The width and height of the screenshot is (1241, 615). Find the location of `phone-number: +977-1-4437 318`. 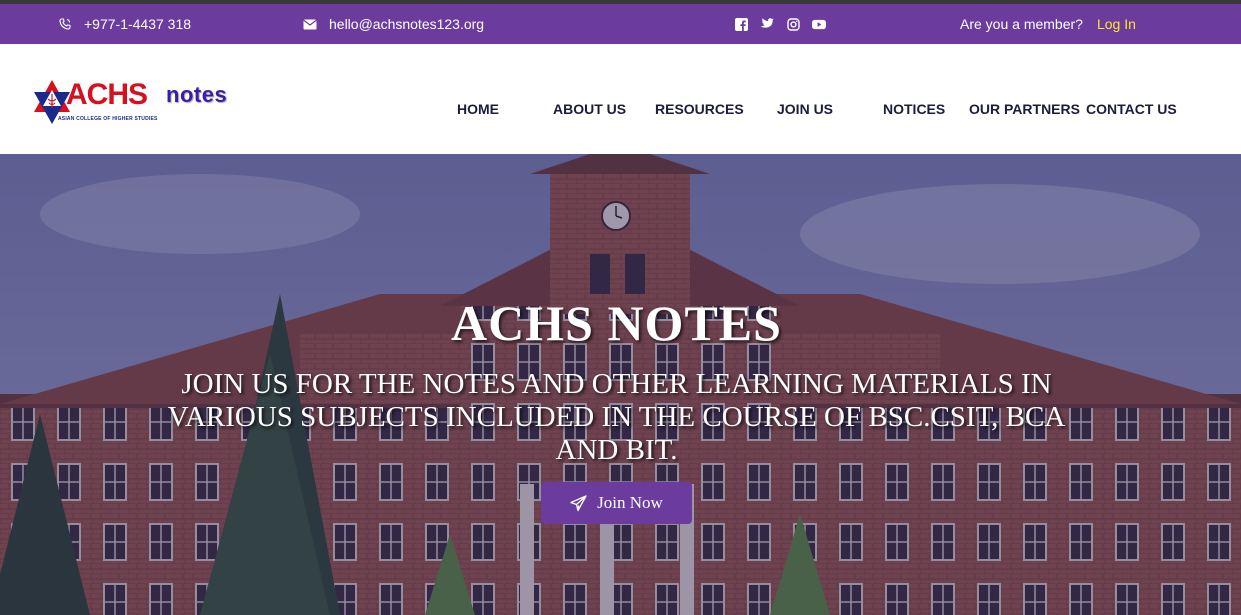

phone-number: +977-1-4437 318 is located at coordinates (138, 24).